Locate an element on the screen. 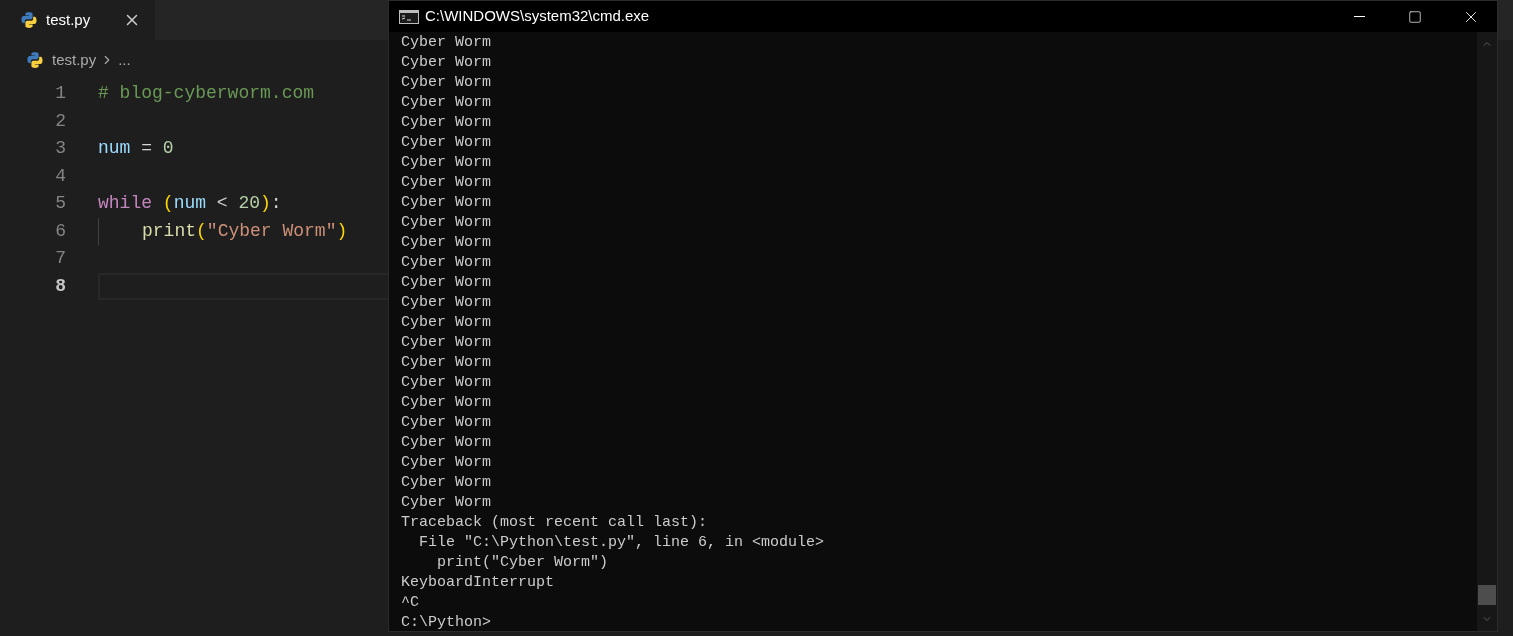  scrollbar-thumb is located at coordinates (1487, 595).